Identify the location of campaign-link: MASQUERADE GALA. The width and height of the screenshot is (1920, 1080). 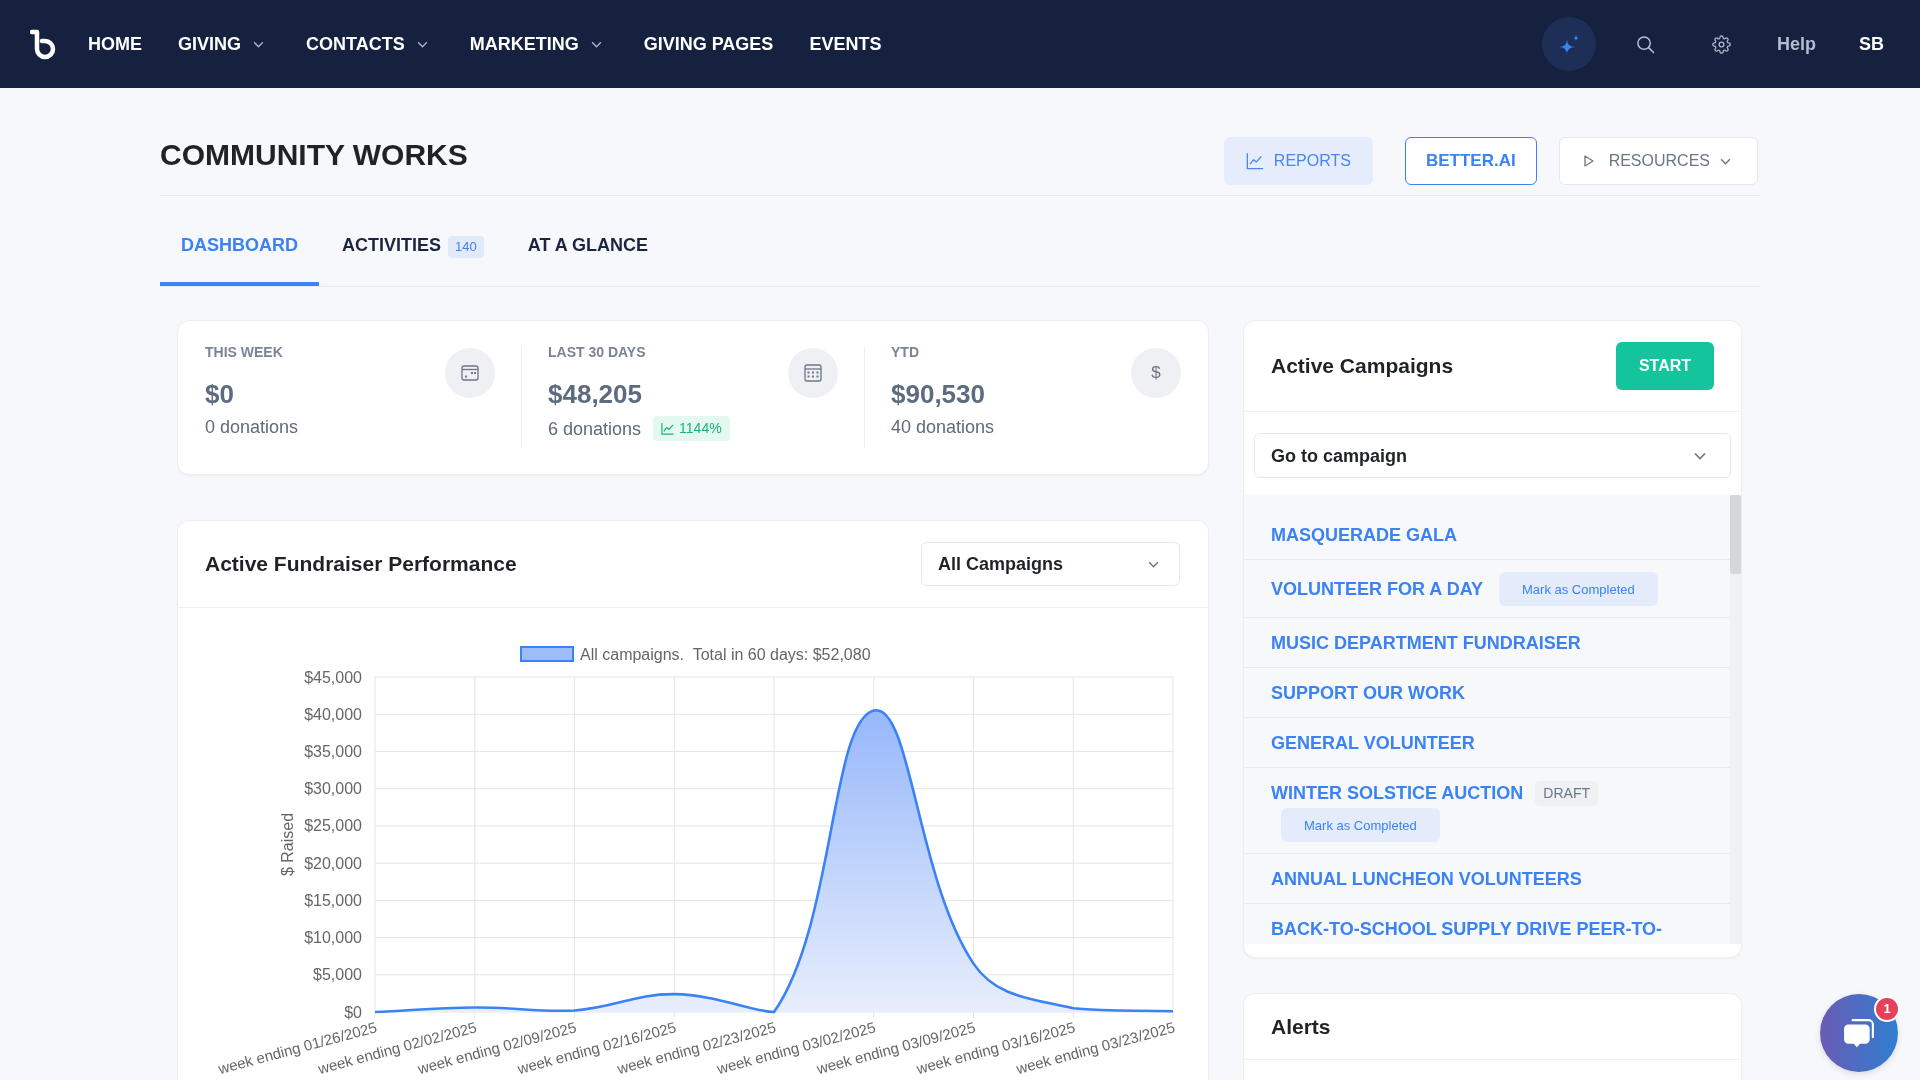
(1364, 535).